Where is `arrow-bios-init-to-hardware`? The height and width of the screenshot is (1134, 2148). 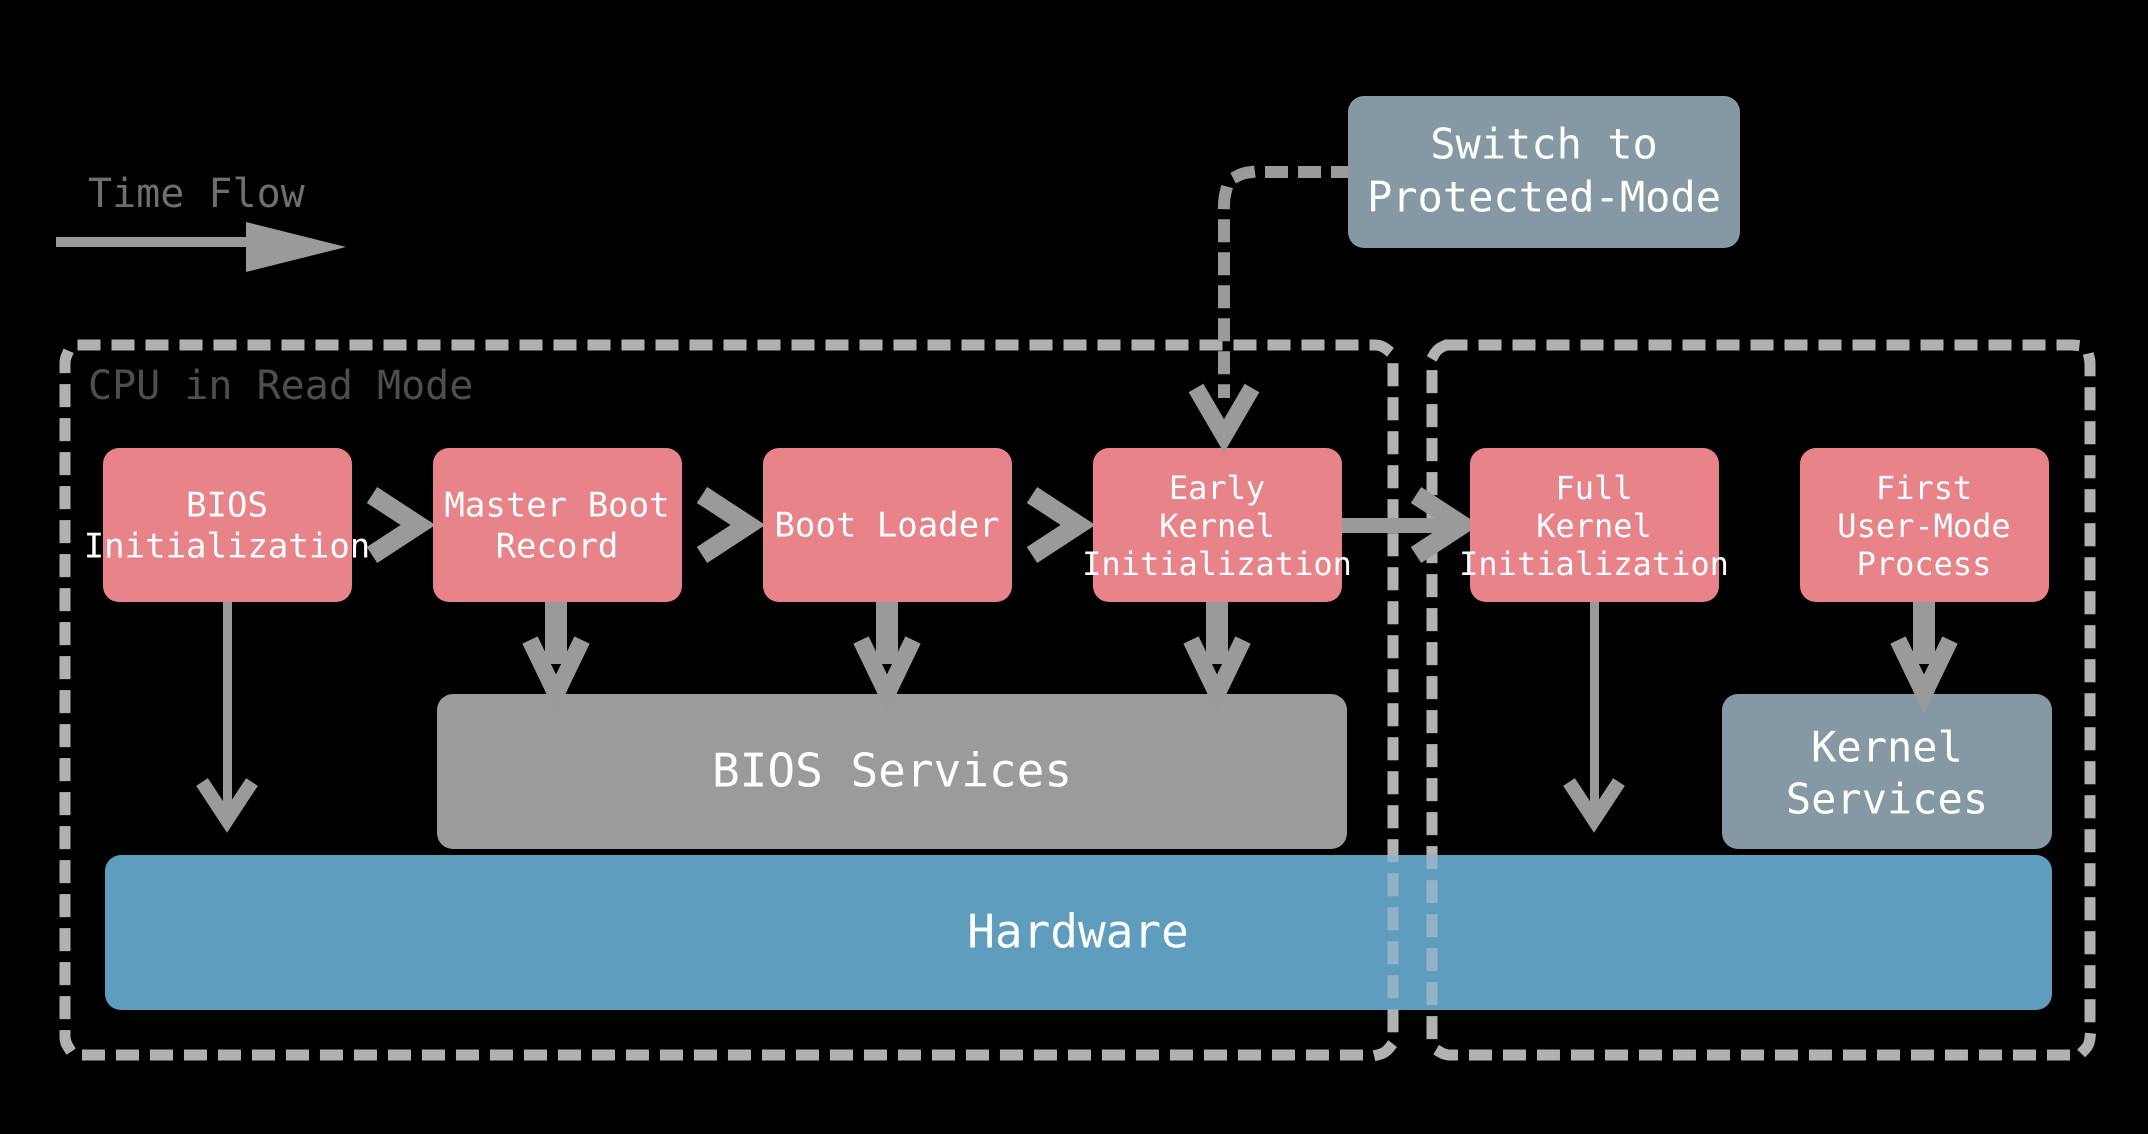 arrow-bios-init-to-hardware is located at coordinates (227, 717).